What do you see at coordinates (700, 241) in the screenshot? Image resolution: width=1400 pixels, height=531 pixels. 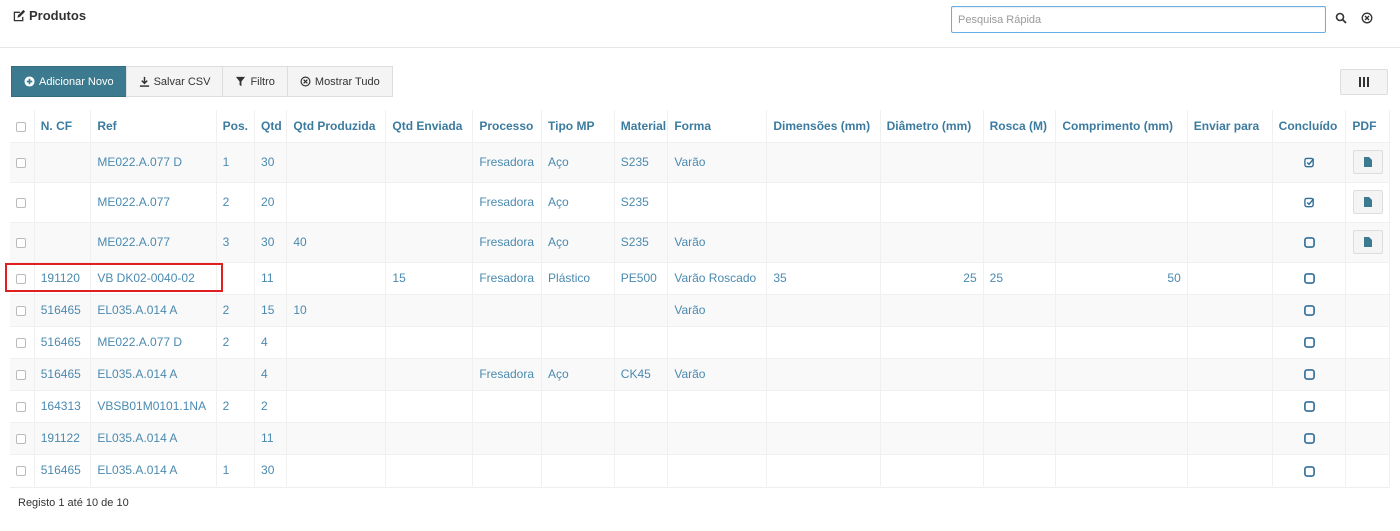 I see `table-row: ME022.A.077 3 30 40 Fresadora Aço S235 Varão` at bounding box center [700, 241].